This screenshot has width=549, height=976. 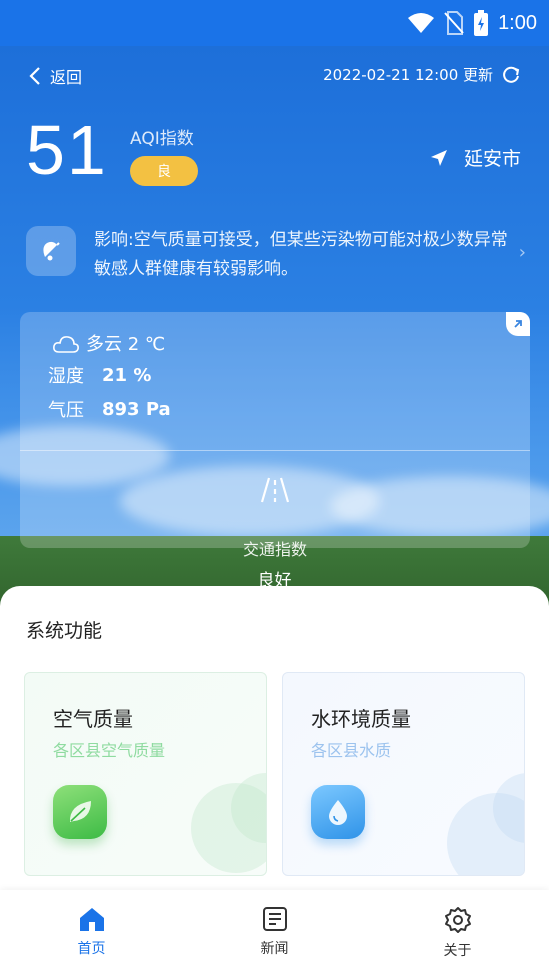 I want to click on expand-icon, so click(x=518, y=324).